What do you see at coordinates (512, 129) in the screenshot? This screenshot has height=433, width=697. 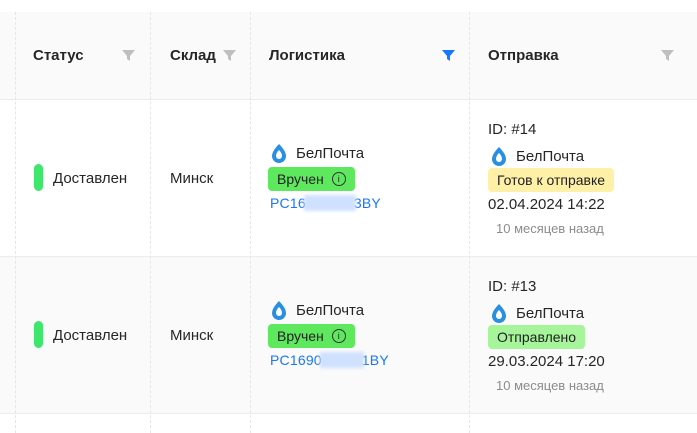 I see `shipment-id: ID: #14` at bounding box center [512, 129].